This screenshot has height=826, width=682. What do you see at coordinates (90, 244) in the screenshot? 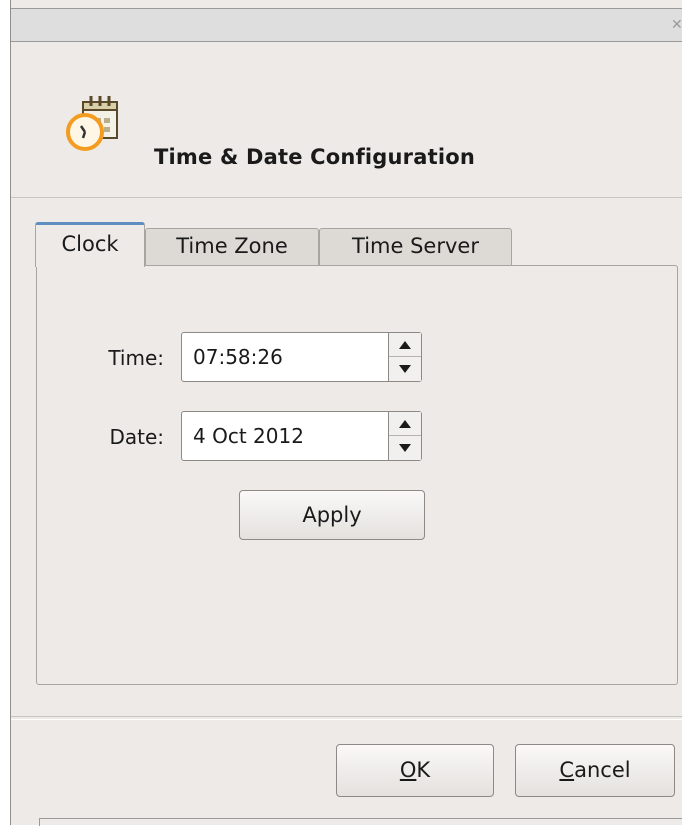
I see `tab-clock: Clock` at bounding box center [90, 244].